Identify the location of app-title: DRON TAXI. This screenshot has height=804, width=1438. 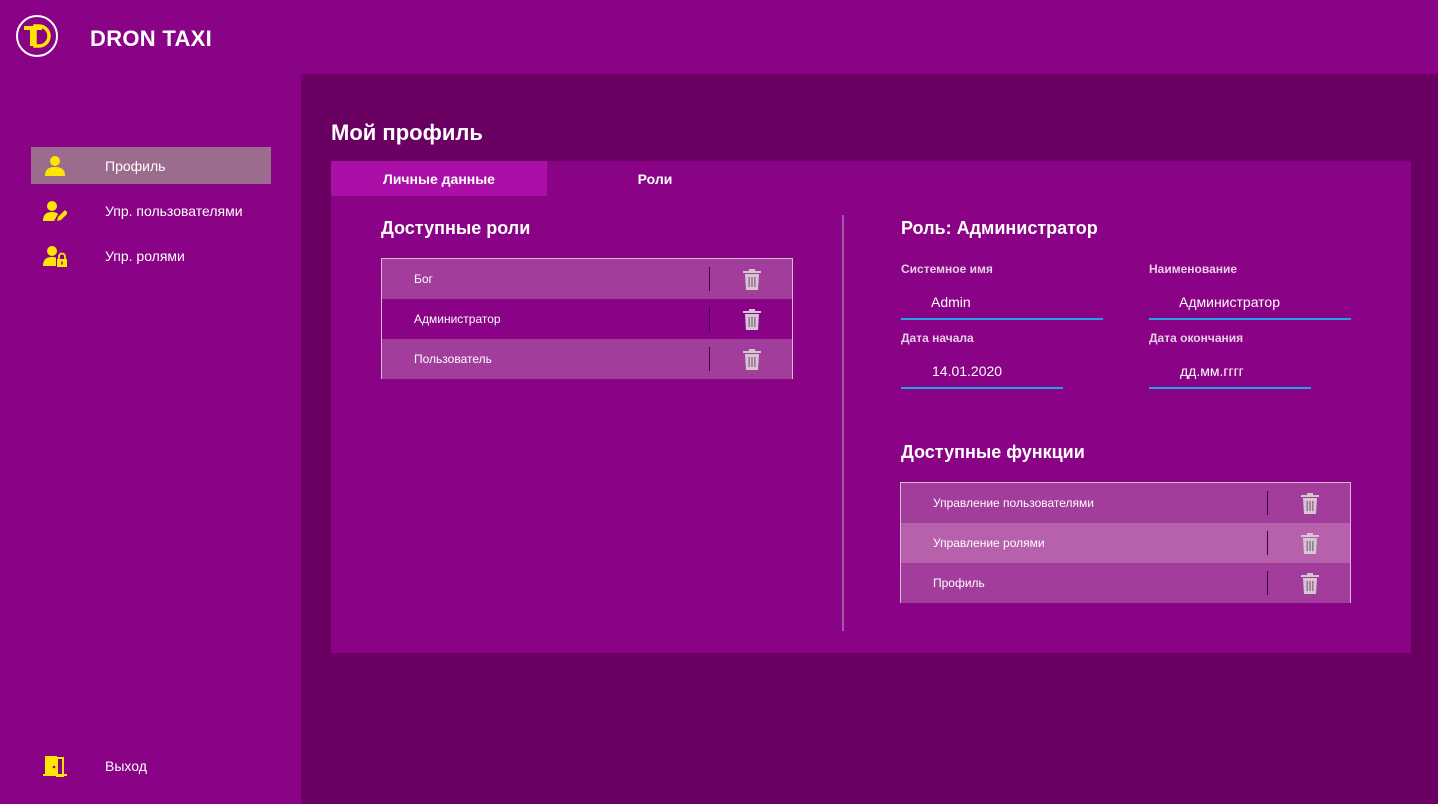
(151, 38).